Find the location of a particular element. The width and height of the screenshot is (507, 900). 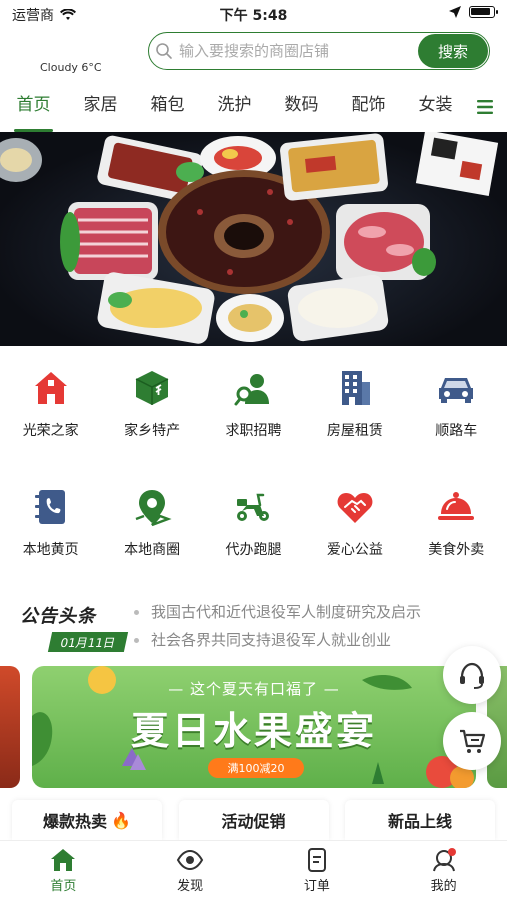

services-row-2: 本地黄页 本地商圈 代办跑腿 爱心公益 美食外卖 is located at coordinates (253, 522).